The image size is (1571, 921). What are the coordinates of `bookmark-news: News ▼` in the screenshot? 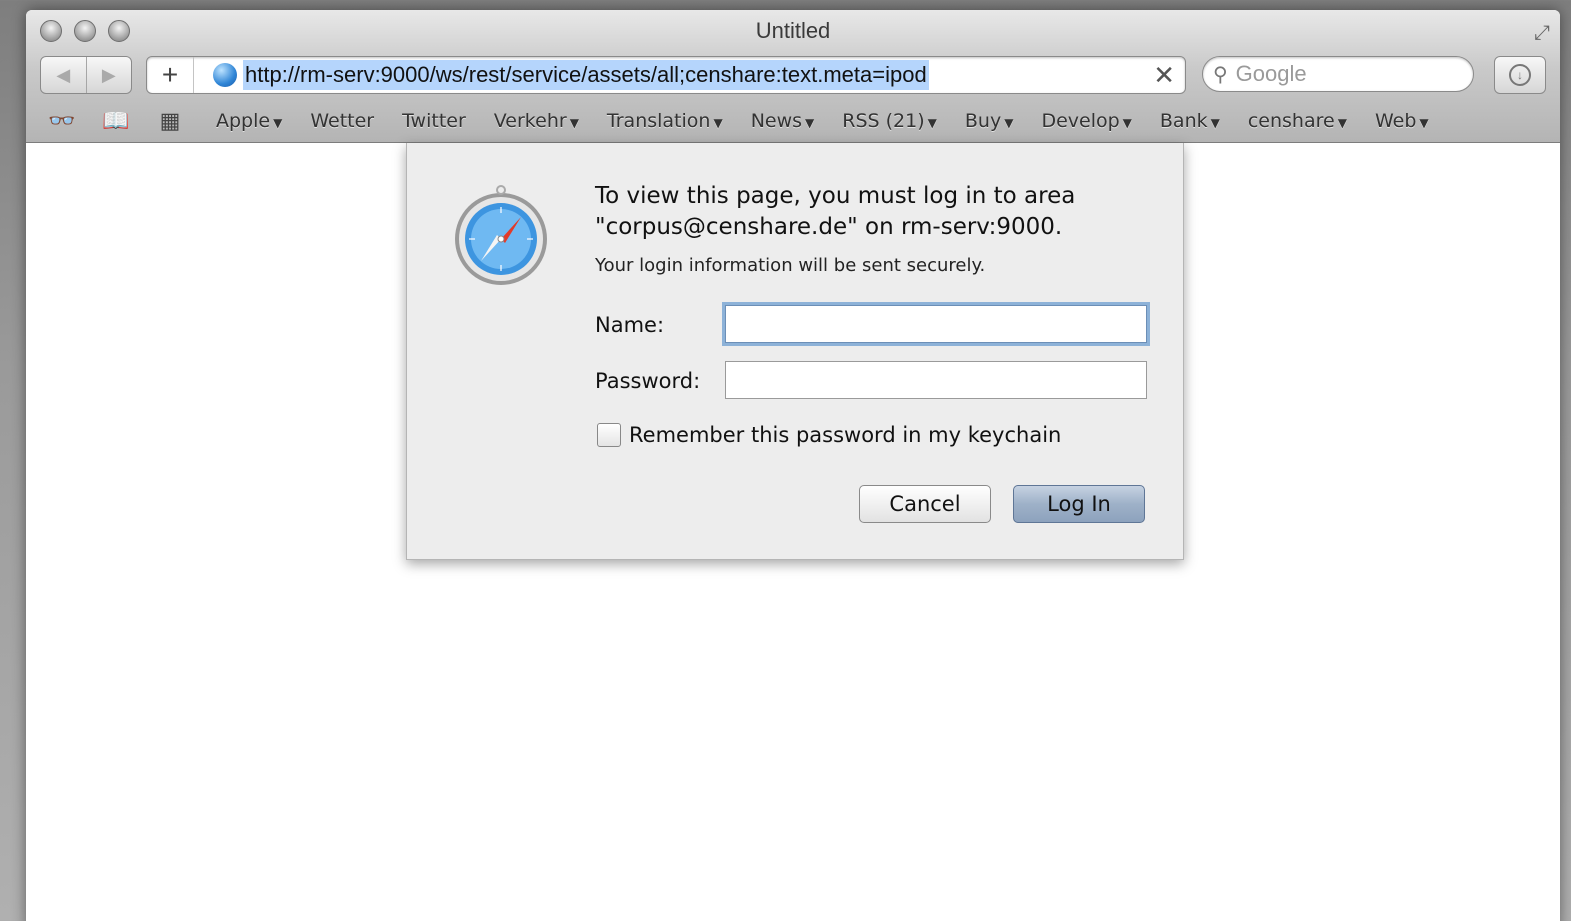 It's located at (783, 121).